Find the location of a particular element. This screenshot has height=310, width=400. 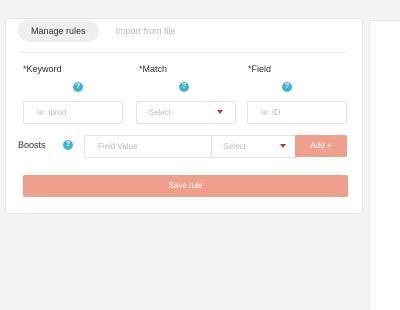

match-select-value: -Select- is located at coordinates (160, 112).